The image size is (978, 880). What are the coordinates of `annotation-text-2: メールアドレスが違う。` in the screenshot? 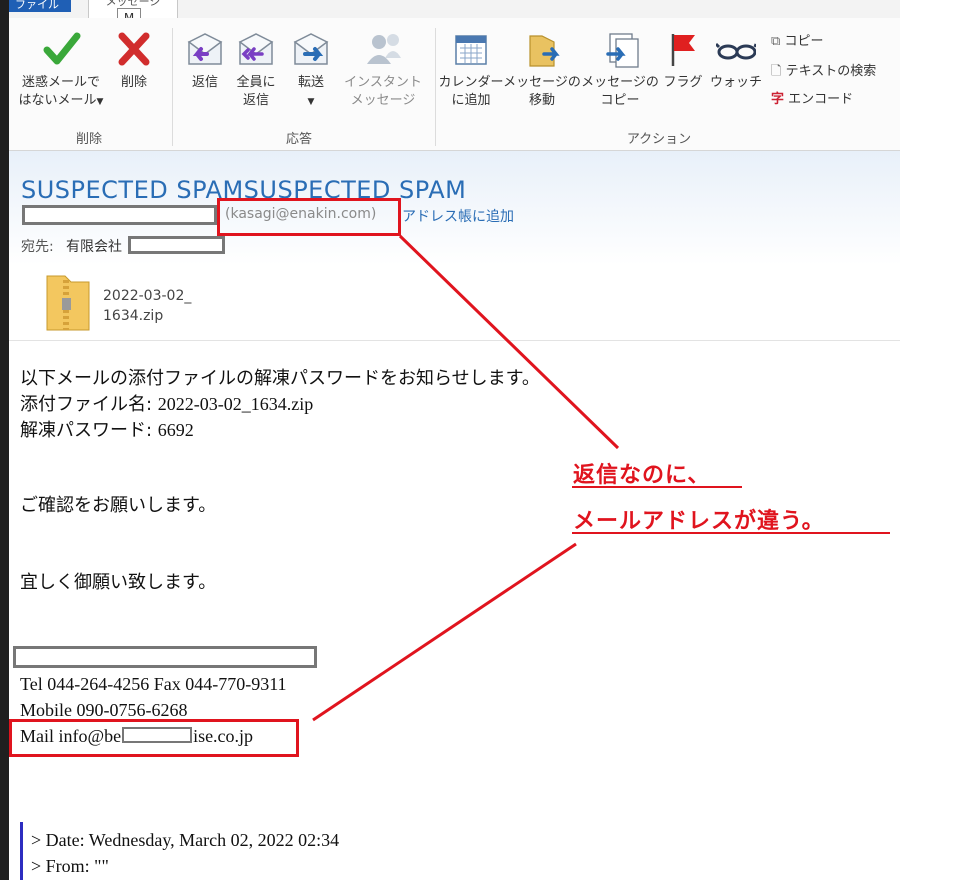 It's located at (699, 521).